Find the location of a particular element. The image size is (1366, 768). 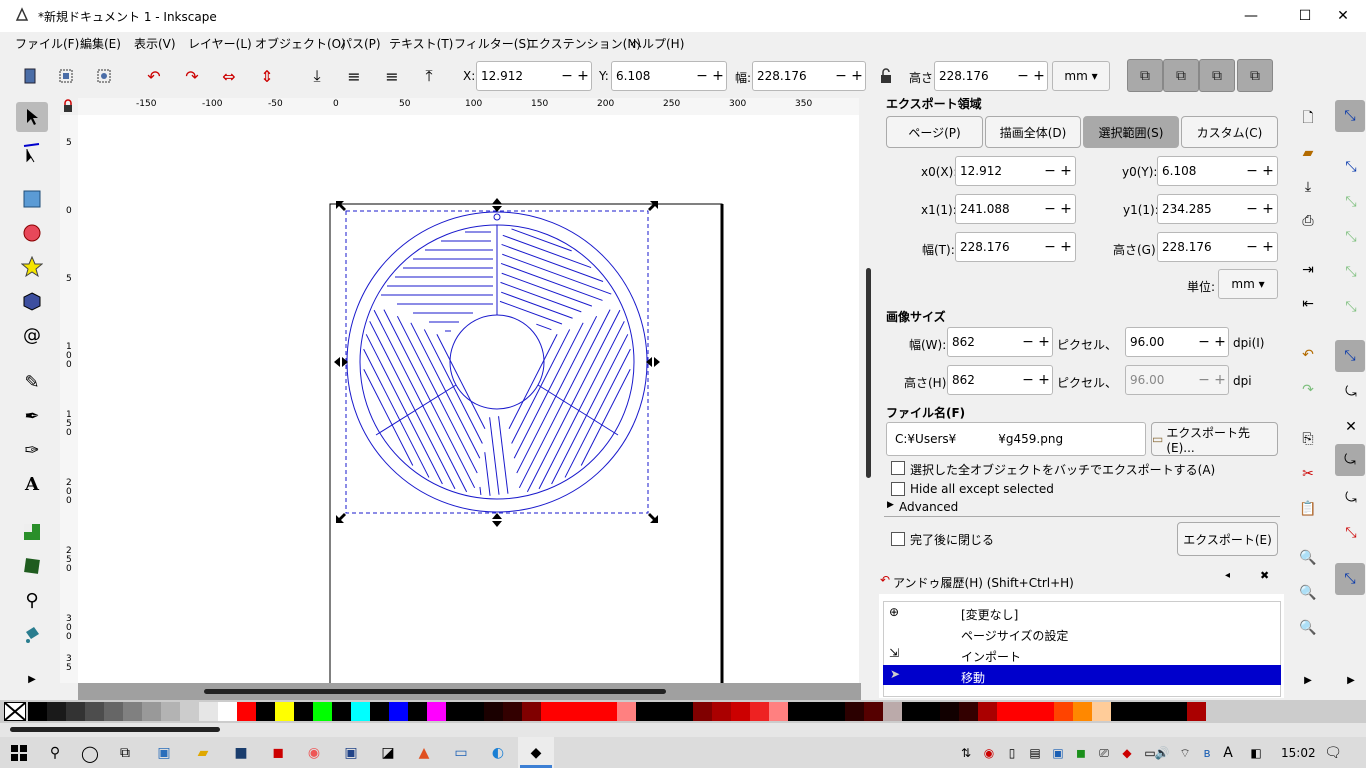

raise-icon: ≡ is located at coordinates (392, 76).